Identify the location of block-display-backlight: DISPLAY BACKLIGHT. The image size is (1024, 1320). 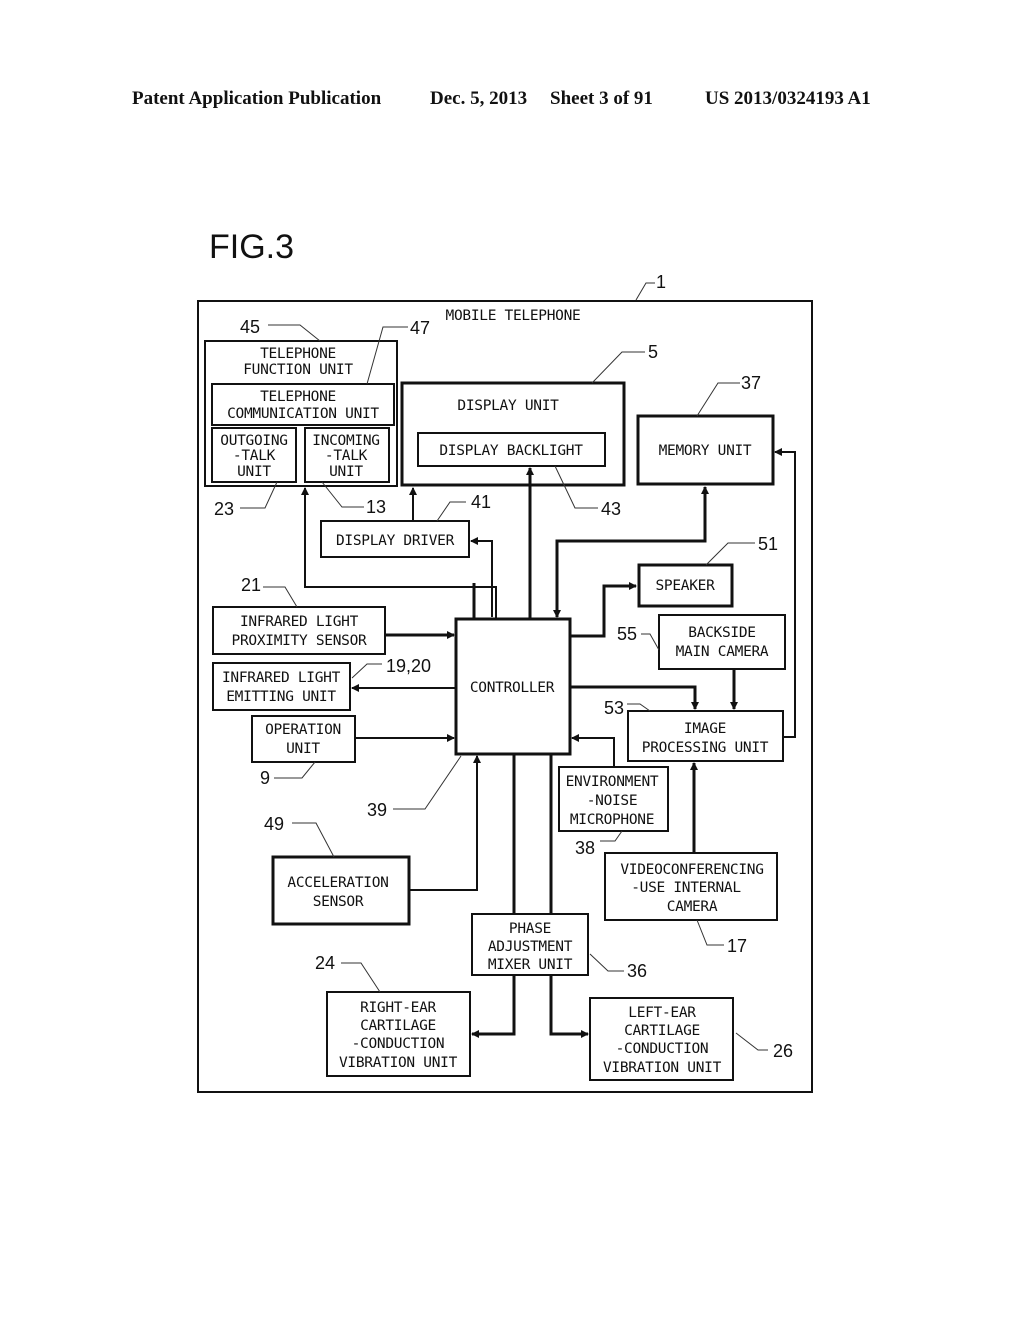
(511, 449).